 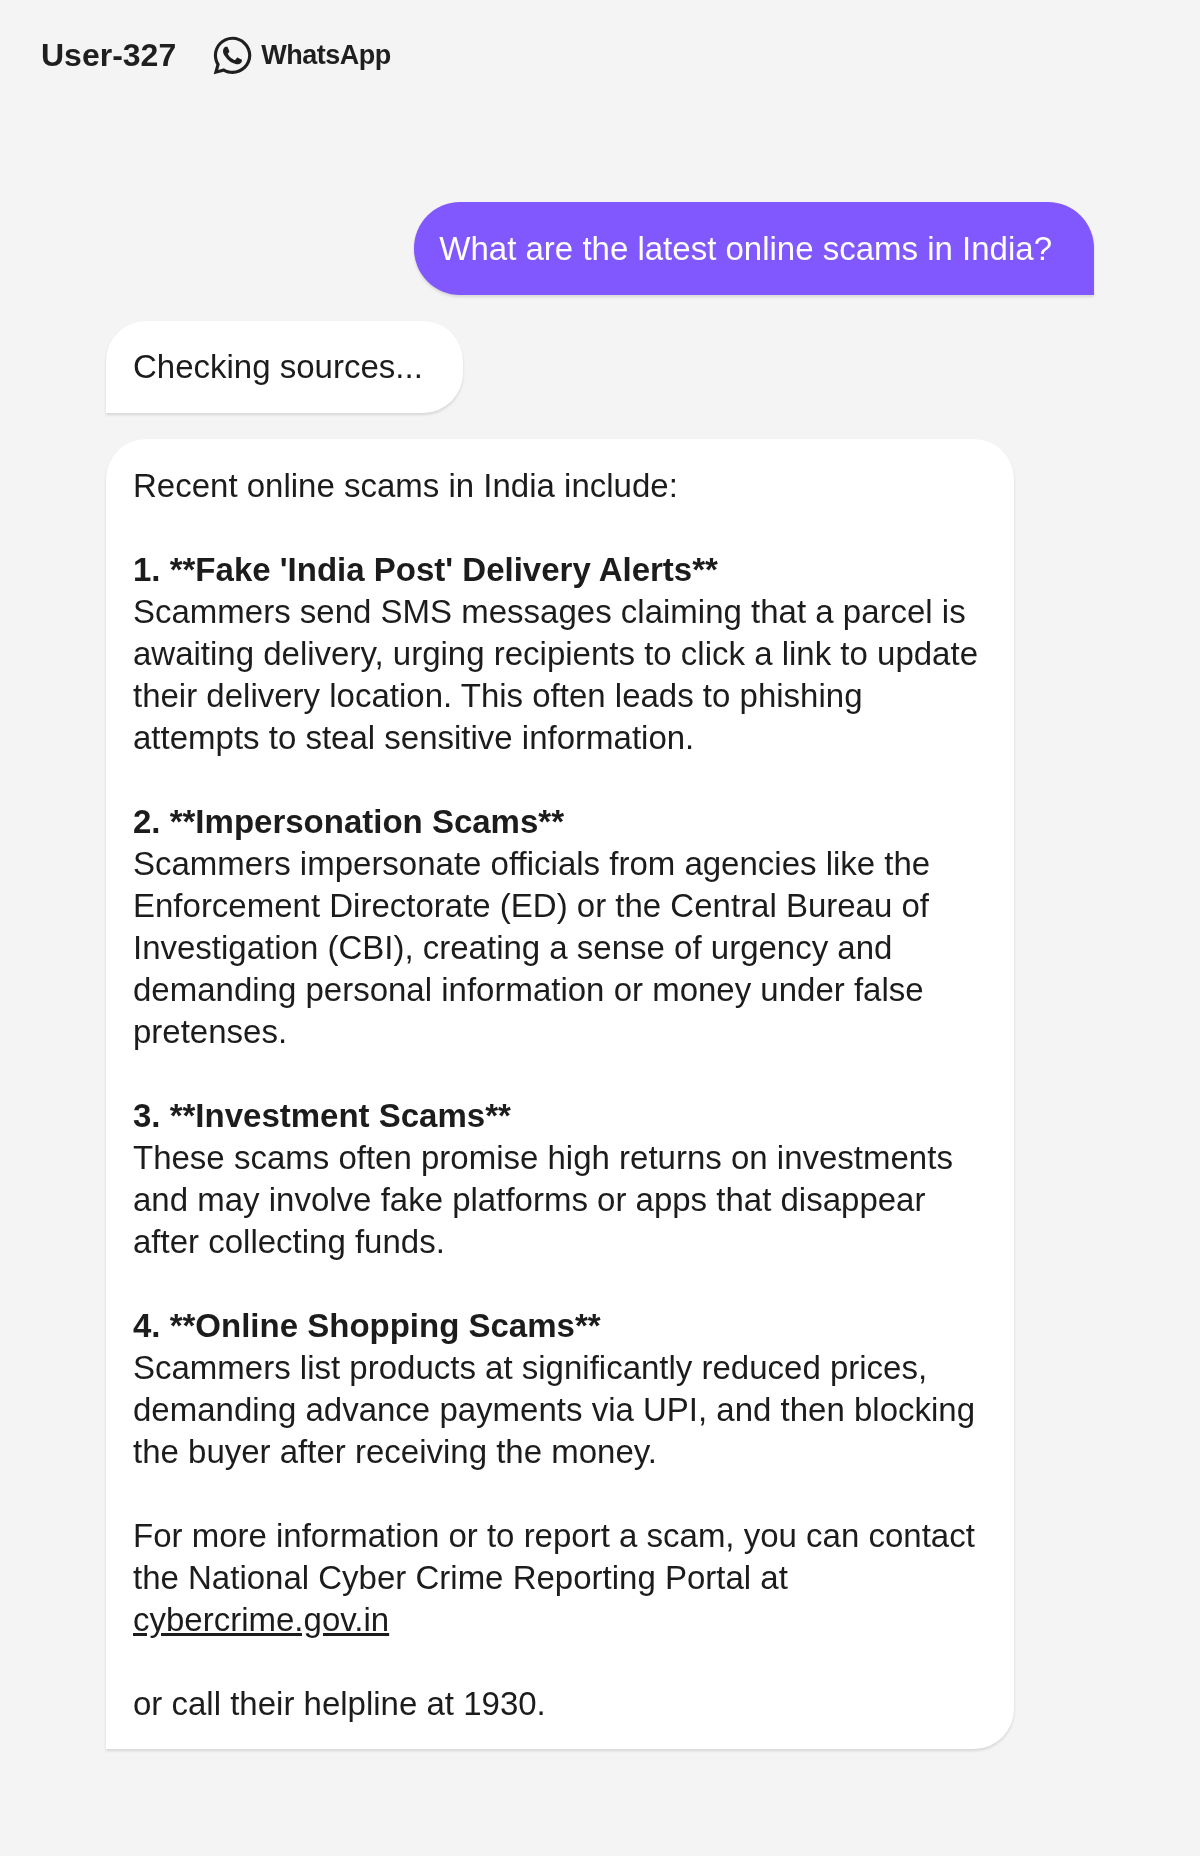 I want to click on website-link: cybercrime.gov.in, so click(x=261, y=1619).